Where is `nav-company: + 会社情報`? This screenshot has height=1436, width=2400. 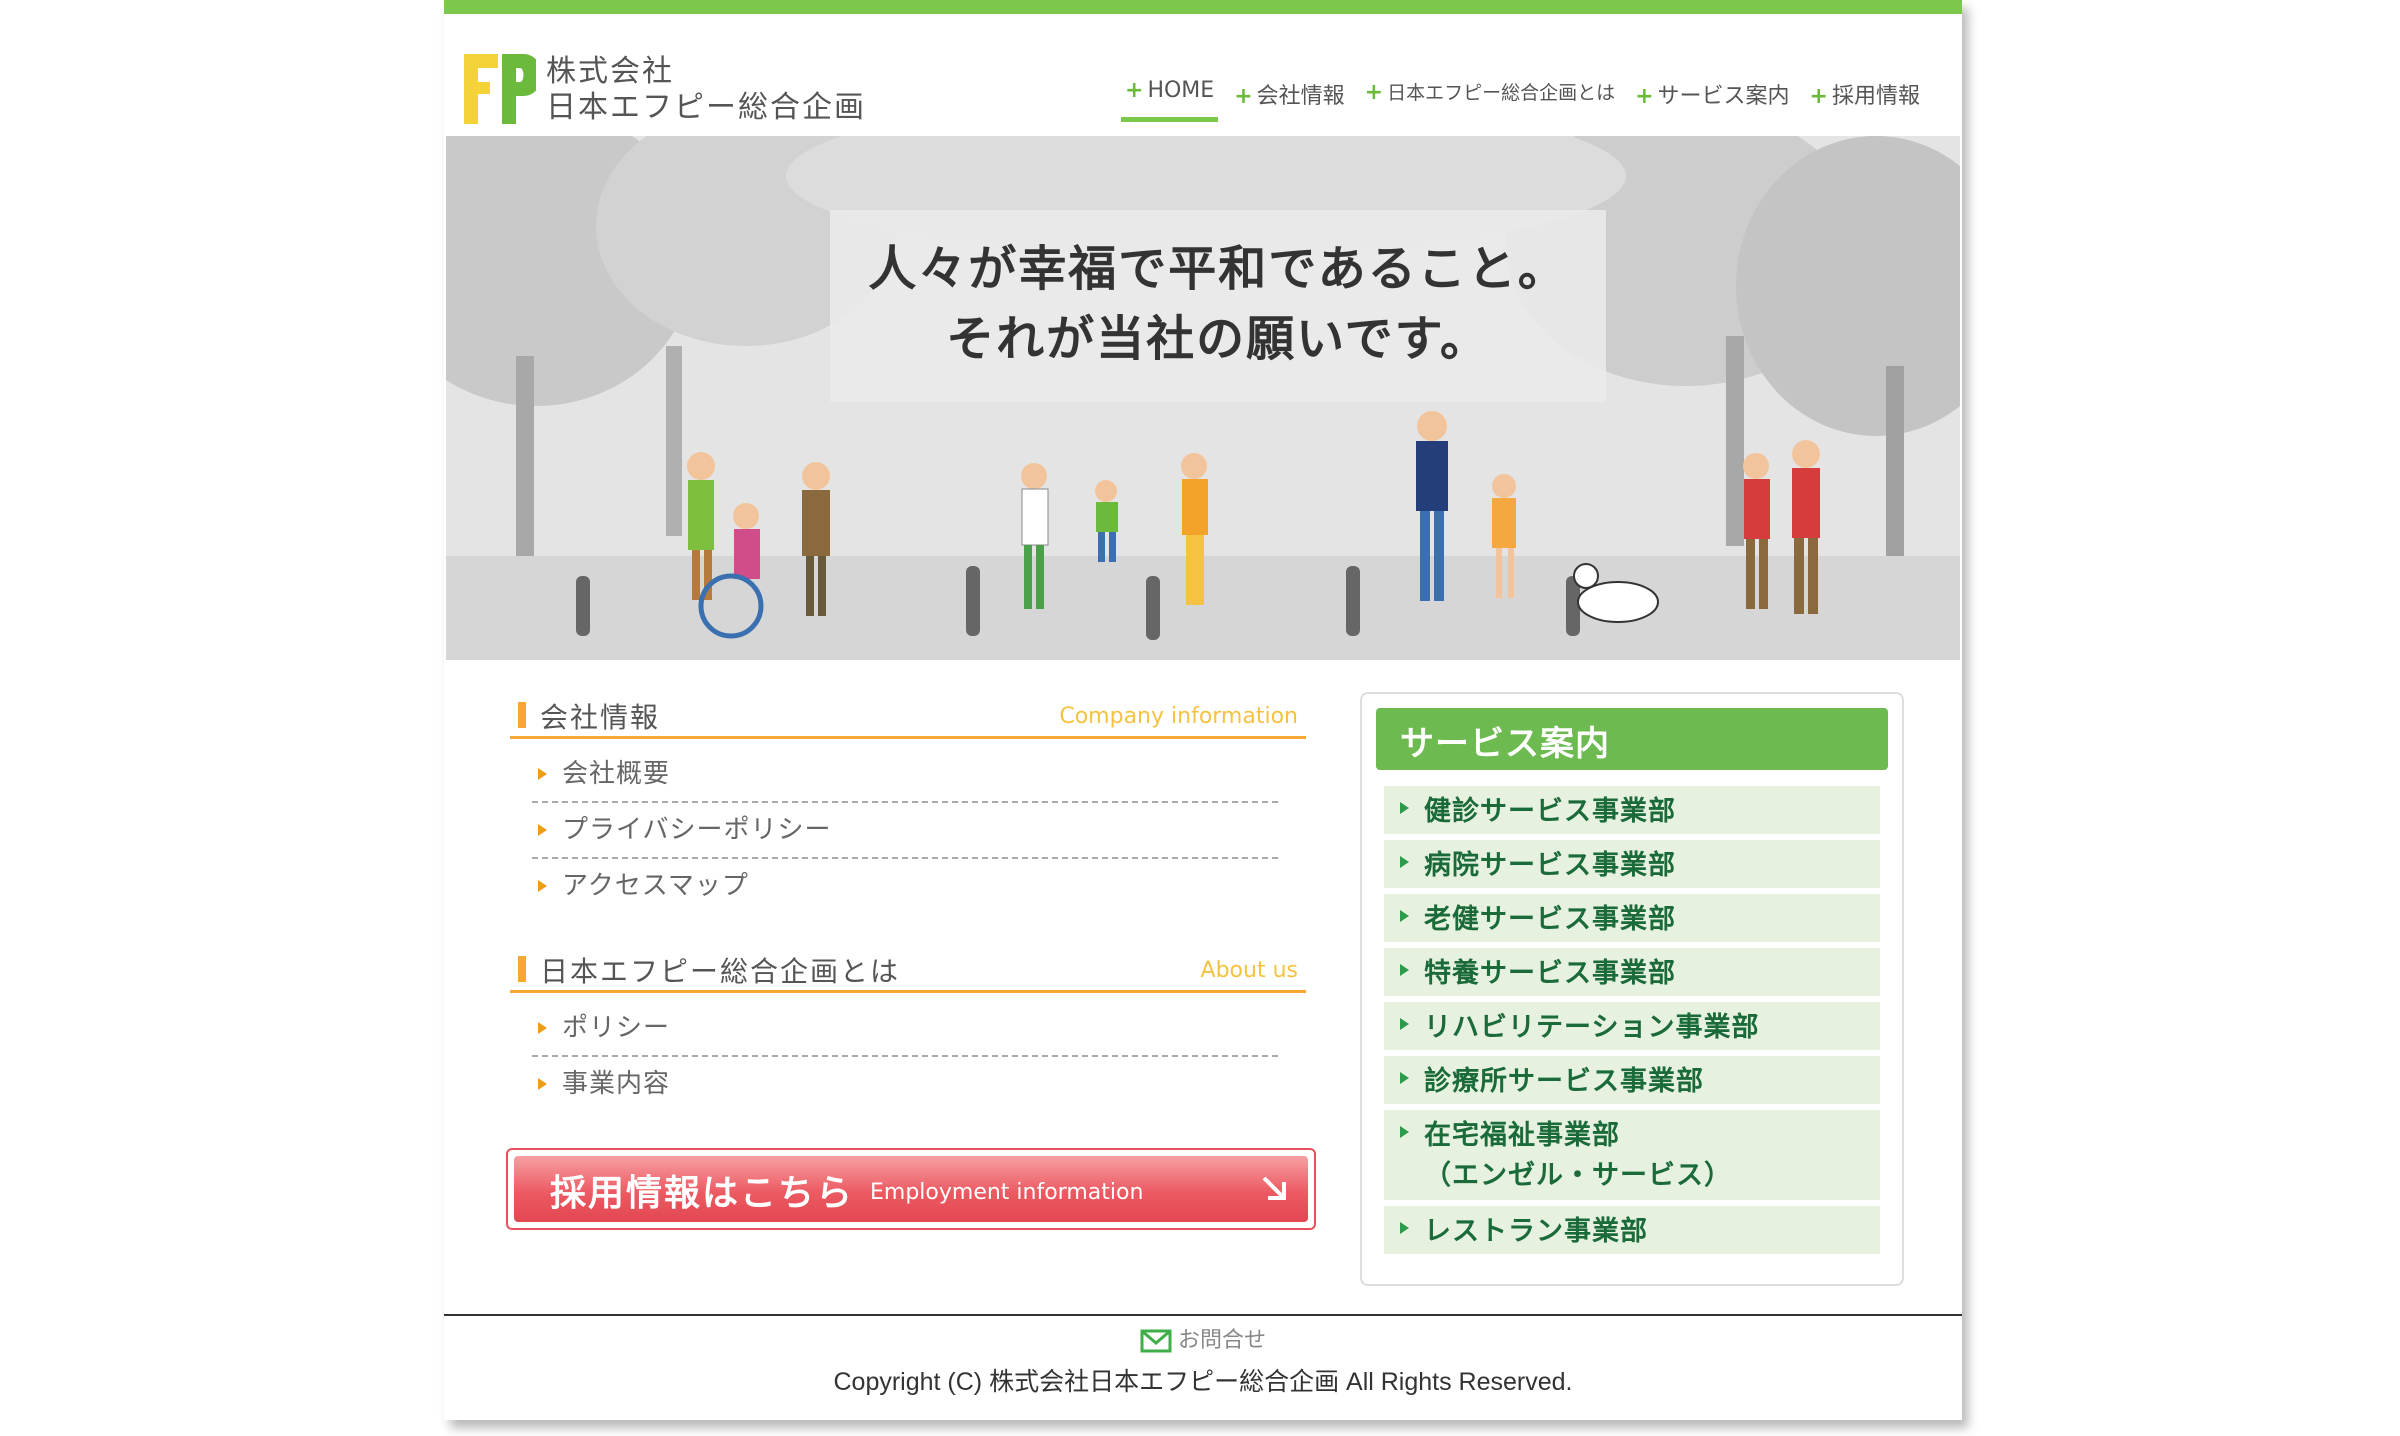 nav-company: + 会社情報 is located at coordinates (1289, 100).